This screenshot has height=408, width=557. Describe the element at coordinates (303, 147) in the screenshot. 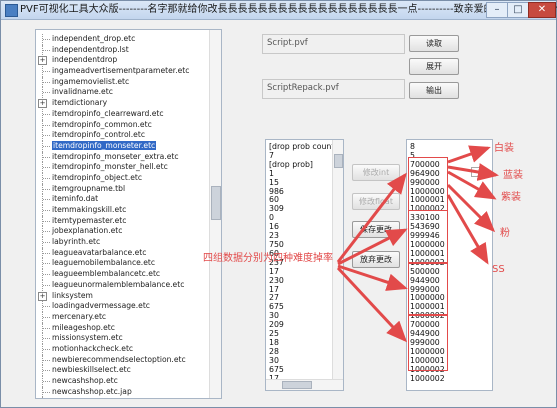

I see `prob-value-line: [drop prob count]` at that location.